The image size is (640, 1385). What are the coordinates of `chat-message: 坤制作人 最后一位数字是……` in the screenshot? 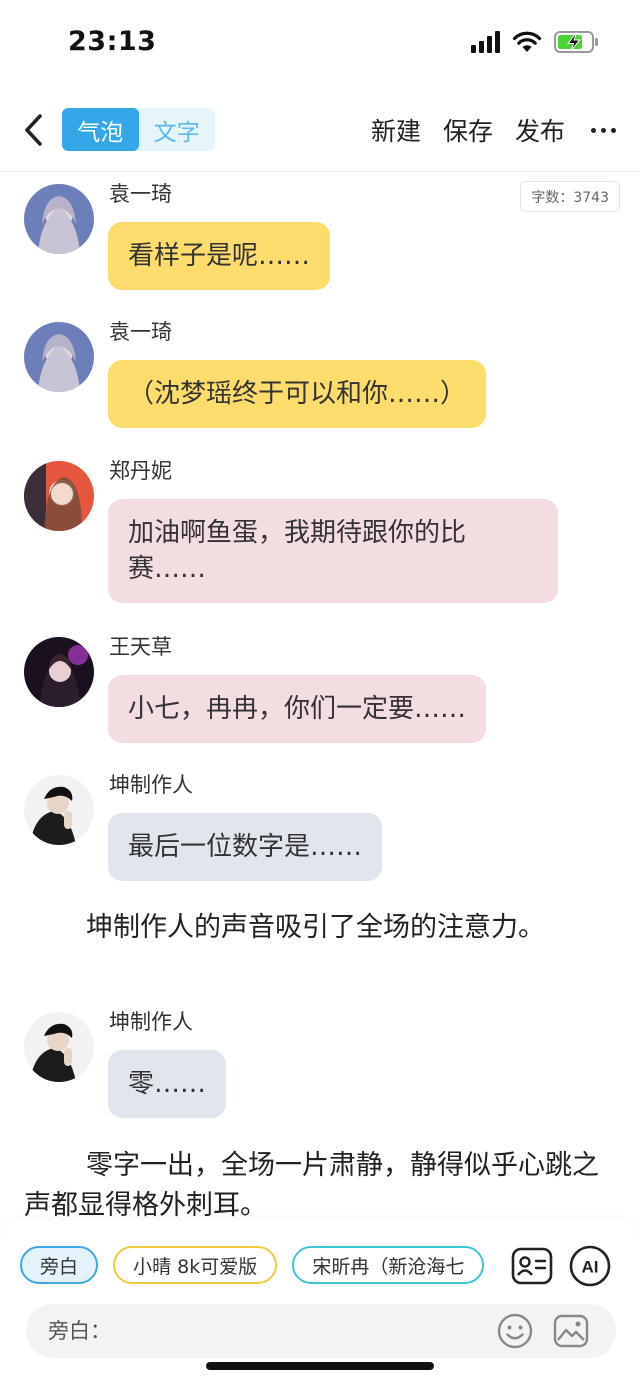 It's located at (324, 831).